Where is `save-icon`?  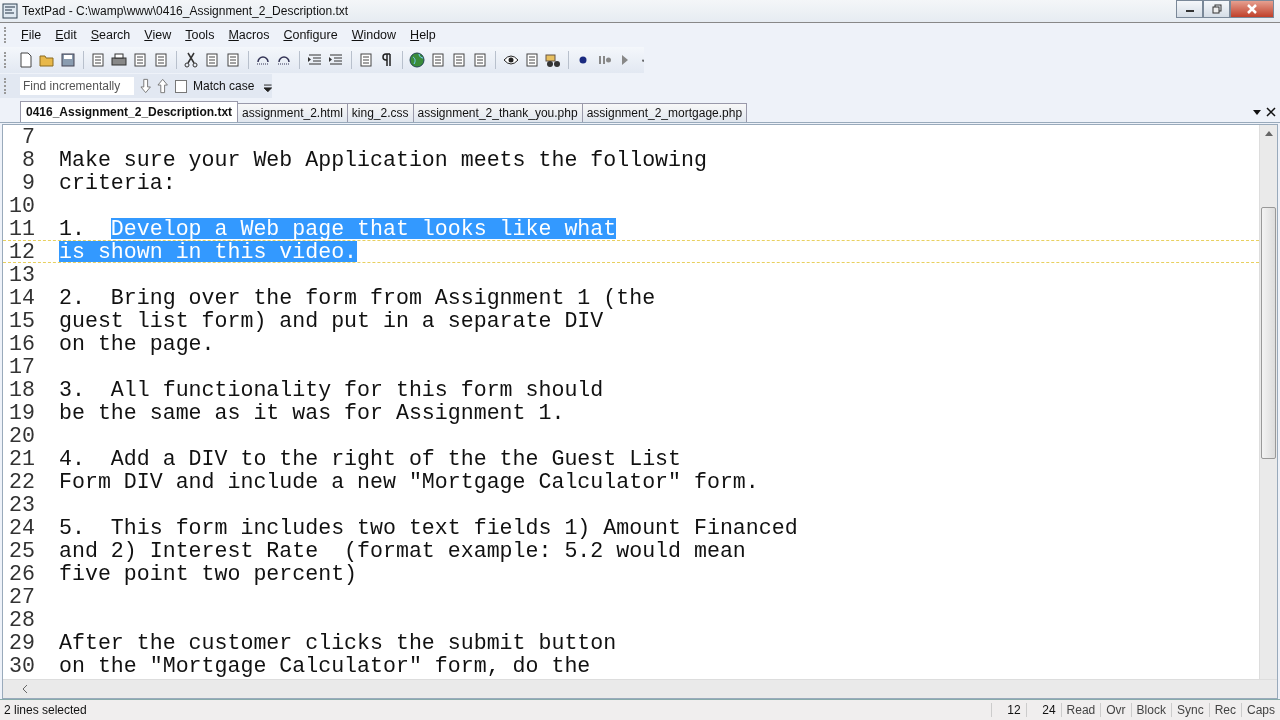
save-icon is located at coordinates (67, 60).